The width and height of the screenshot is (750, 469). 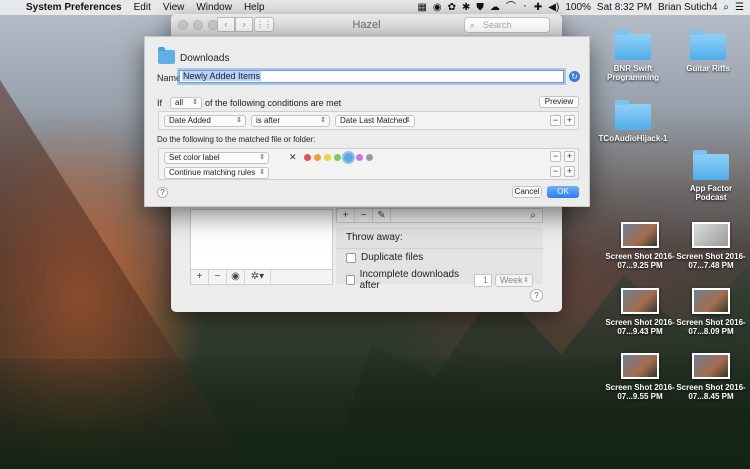 What do you see at coordinates (212, 172) in the screenshot?
I see `action-2-value: Continue matching rules` at bounding box center [212, 172].